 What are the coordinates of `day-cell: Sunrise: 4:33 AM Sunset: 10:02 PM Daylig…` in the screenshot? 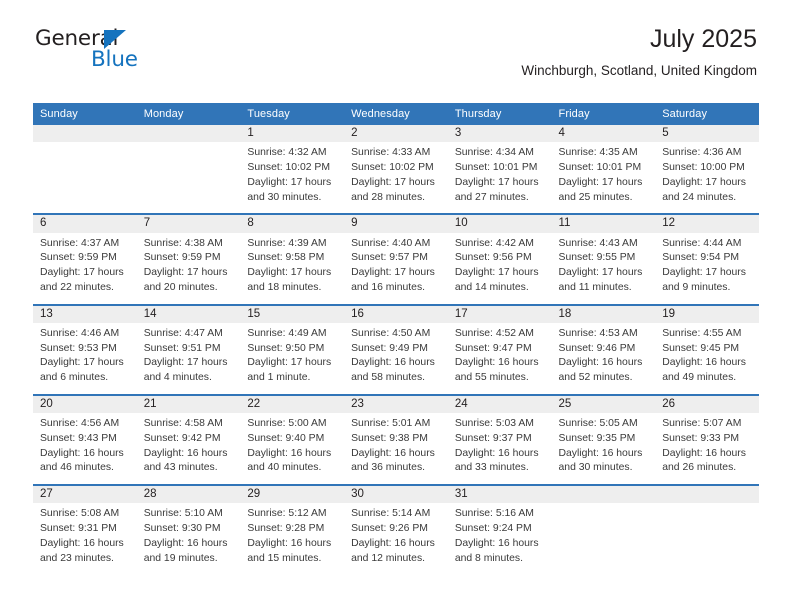 It's located at (396, 178).